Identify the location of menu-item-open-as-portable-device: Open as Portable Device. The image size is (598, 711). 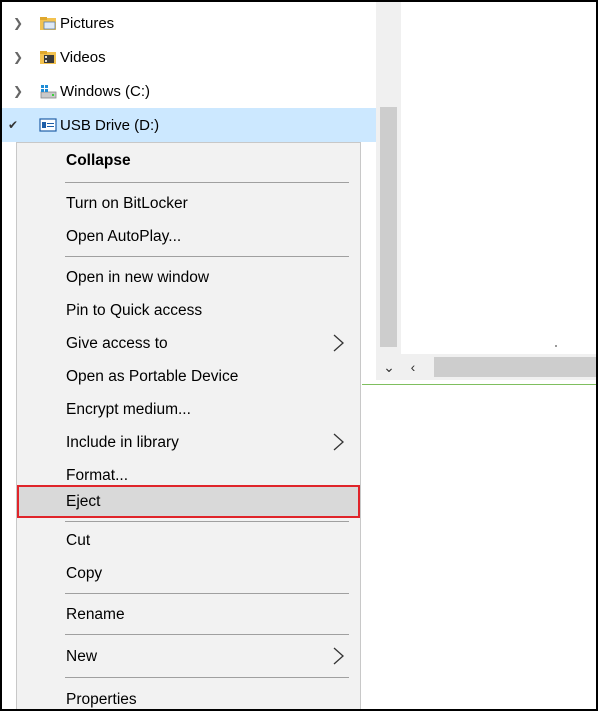
(188, 376).